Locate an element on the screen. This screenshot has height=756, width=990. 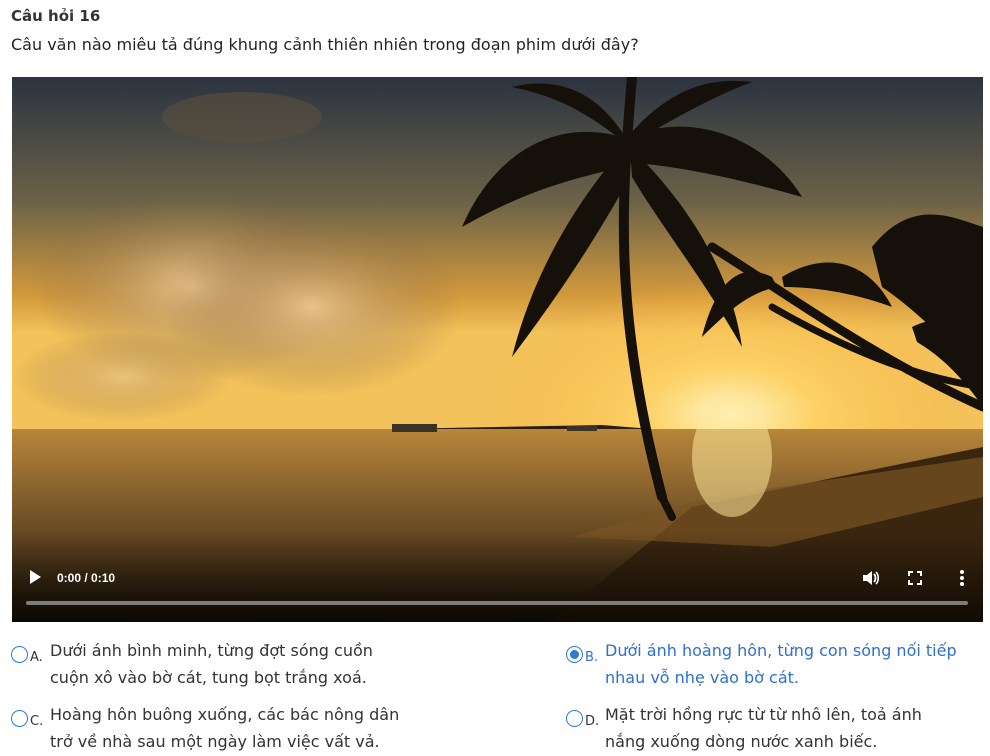
radio-b is located at coordinates (574, 654).